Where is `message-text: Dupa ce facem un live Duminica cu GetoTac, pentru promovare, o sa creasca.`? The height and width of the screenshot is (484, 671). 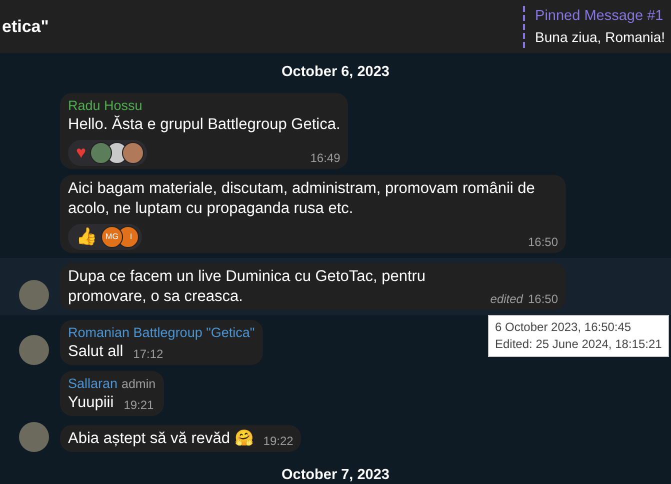 message-text: Dupa ce facem un live Duminica cu GetoTac, pentru promovare, o sa creasca. is located at coordinates (247, 286).